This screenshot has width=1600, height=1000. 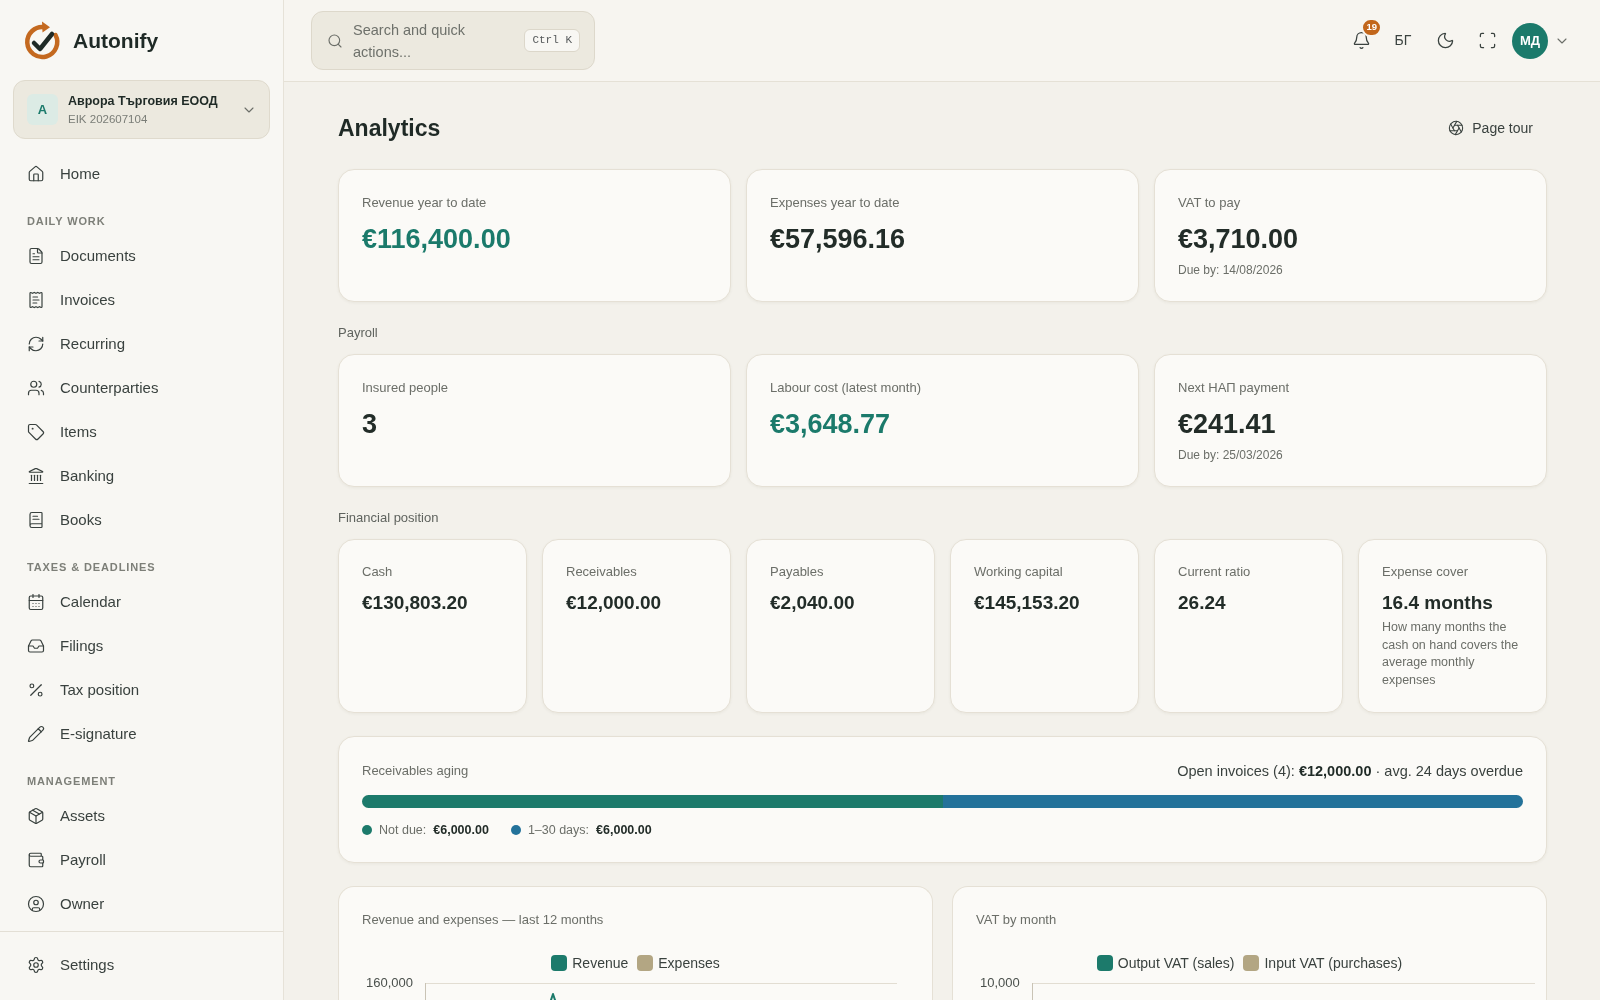 What do you see at coordinates (1239, 239) in the screenshot?
I see `kpi-value: €3,710.00` at bounding box center [1239, 239].